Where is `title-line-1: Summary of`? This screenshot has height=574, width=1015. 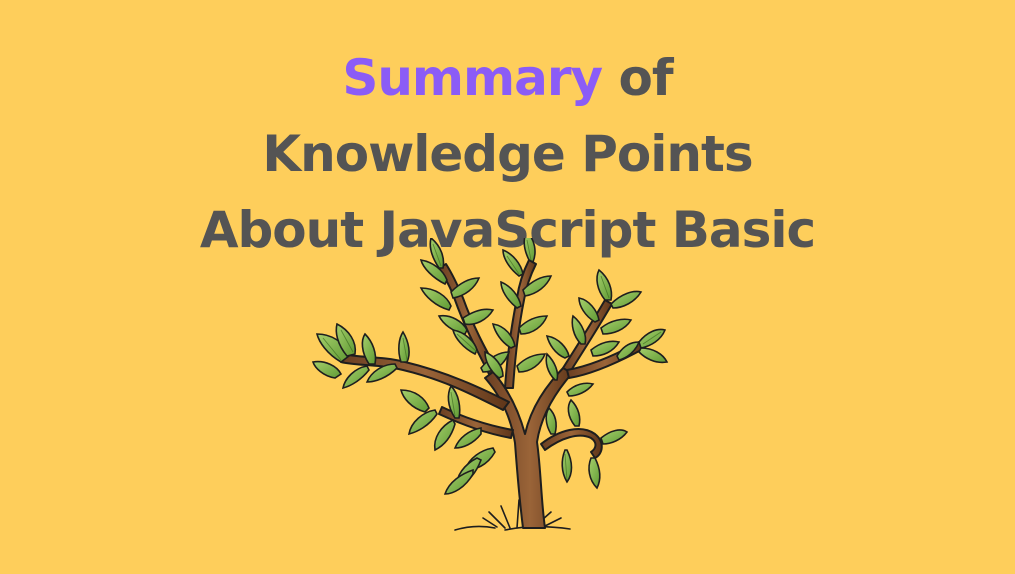 title-line-1: Summary of is located at coordinates (507, 78).